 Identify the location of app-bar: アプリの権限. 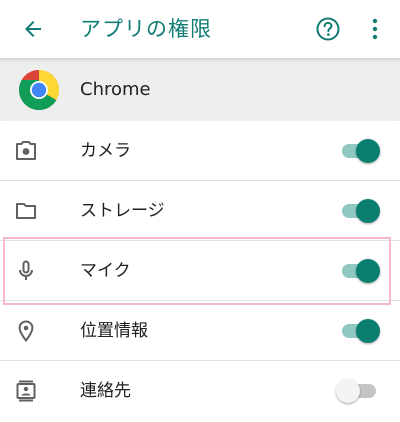
(200, 29).